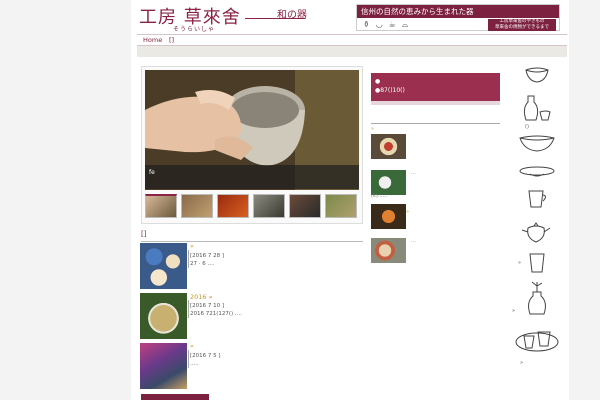 The image size is (600, 400). Describe the element at coordinates (435, 87) in the screenshot. I see `shop-info-box: ● ●87()10()` at that location.